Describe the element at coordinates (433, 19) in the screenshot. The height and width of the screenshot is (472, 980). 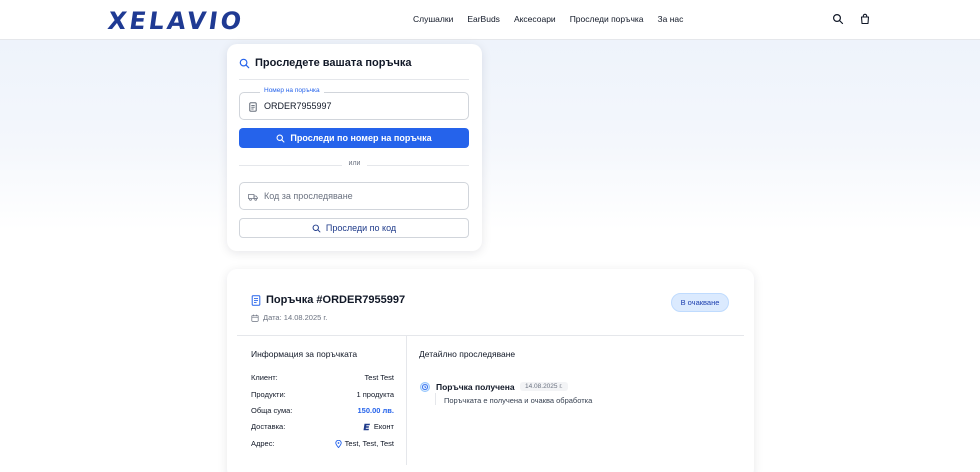
I see `nav-item-headphones: Слушалки` at that location.